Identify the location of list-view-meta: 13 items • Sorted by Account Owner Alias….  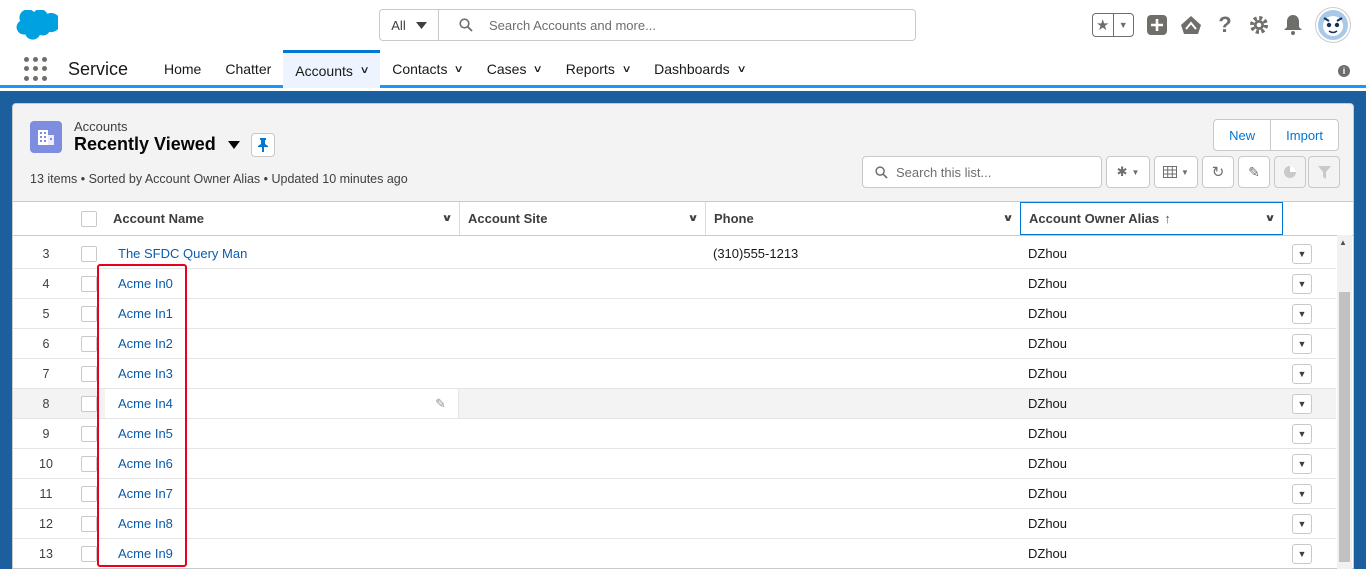
(219, 179).